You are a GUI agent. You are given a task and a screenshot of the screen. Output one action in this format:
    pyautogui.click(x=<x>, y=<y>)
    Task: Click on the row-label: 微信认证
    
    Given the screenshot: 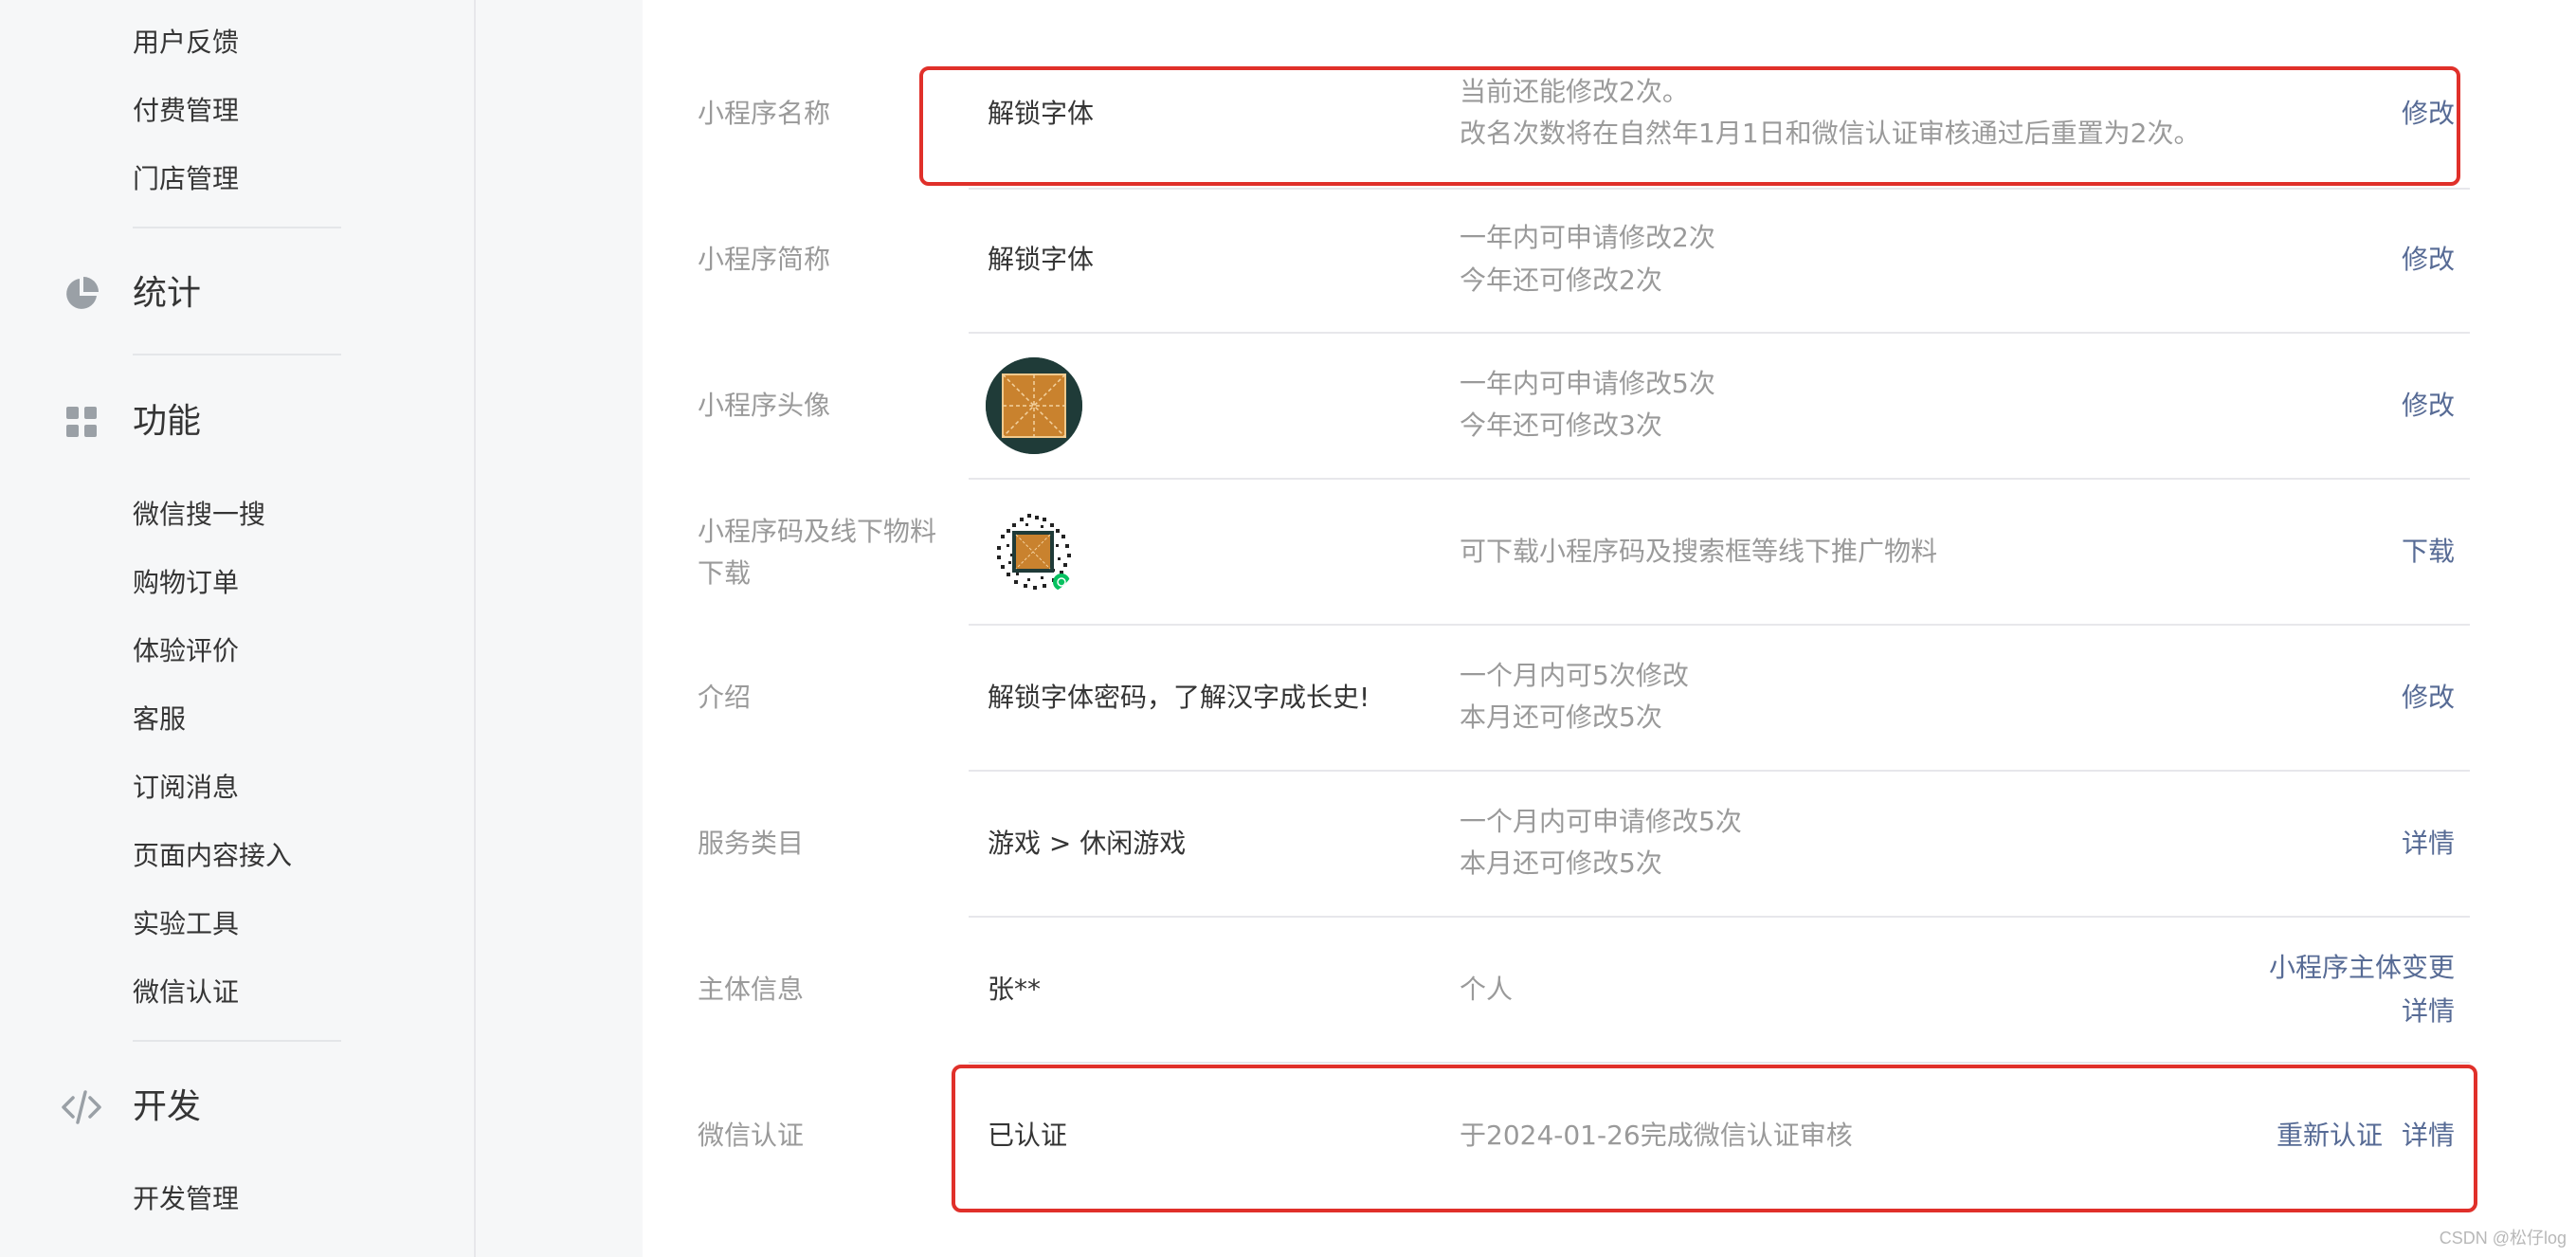 What is the action you would take?
    pyautogui.click(x=751, y=1135)
    